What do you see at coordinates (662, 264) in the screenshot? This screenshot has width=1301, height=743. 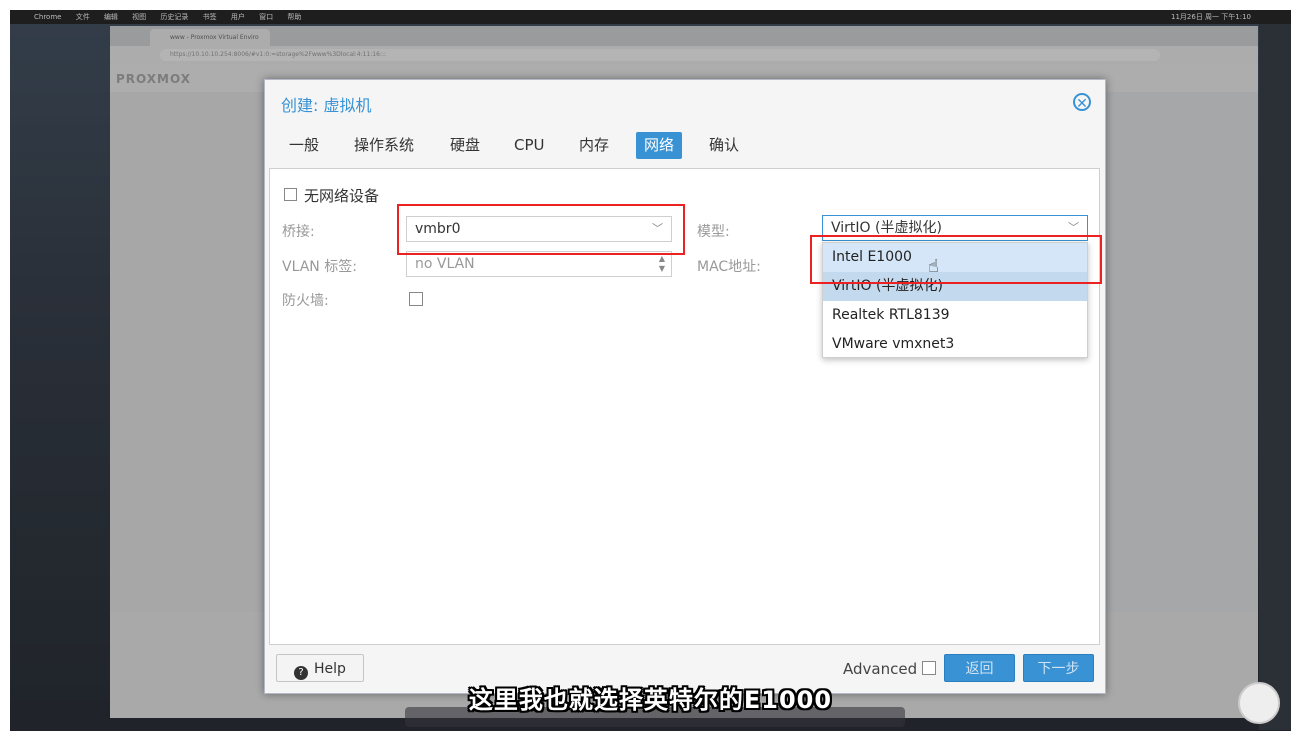 I see `spinner-icon: ▲ ▼` at bounding box center [662, 264].